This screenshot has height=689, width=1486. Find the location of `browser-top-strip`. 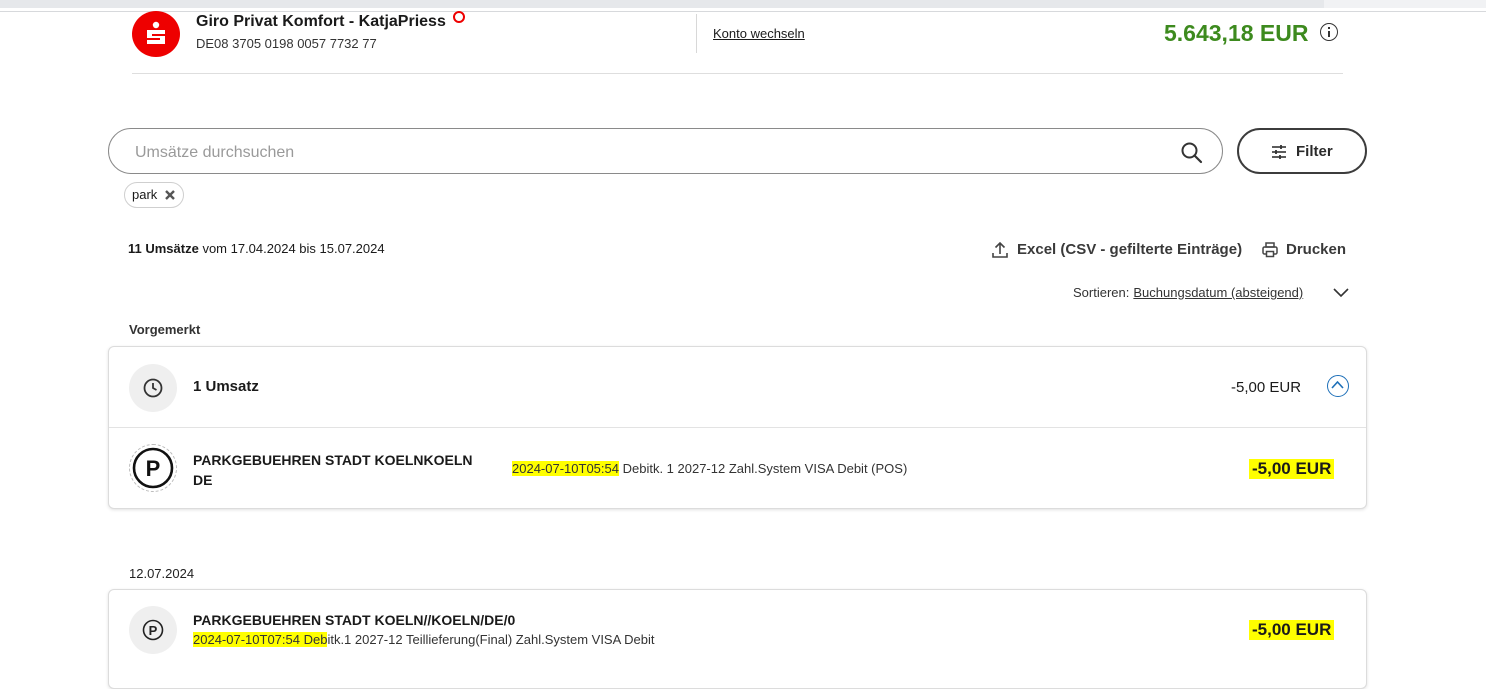

browser-top-strip is located at coordinates (743, 4).